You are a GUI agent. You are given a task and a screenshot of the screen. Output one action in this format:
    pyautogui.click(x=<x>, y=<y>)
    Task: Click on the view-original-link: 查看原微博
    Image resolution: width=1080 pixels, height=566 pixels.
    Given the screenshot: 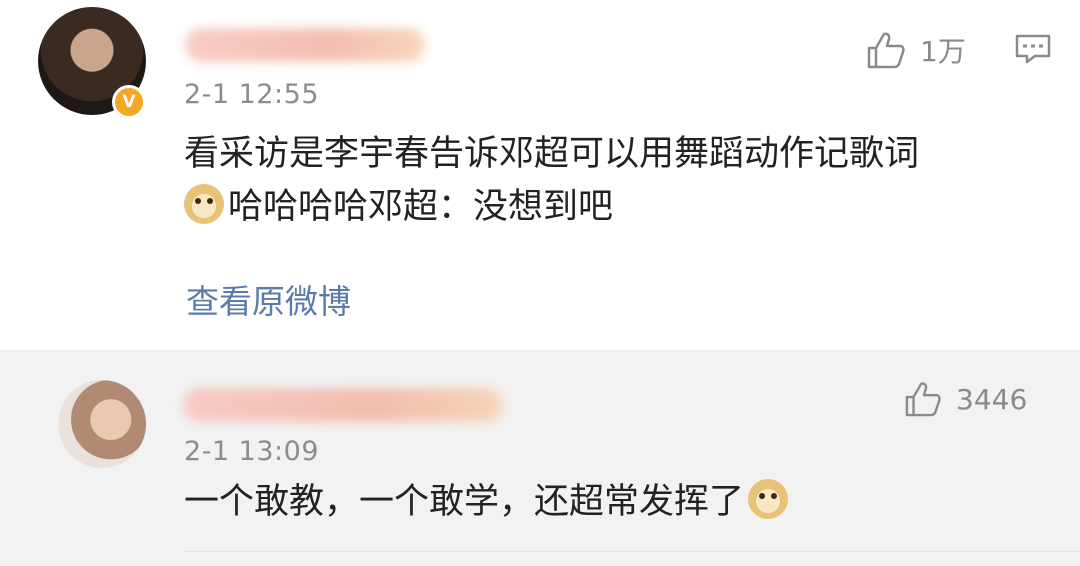 What is the action you would take?
    pyautogui.click(x=268, y=299)
    